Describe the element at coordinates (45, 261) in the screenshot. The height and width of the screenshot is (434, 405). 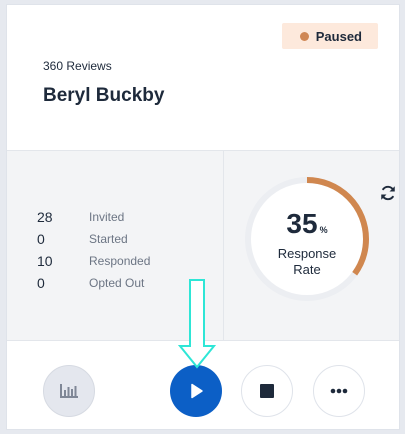
I see `stat-value: 10` at that location.